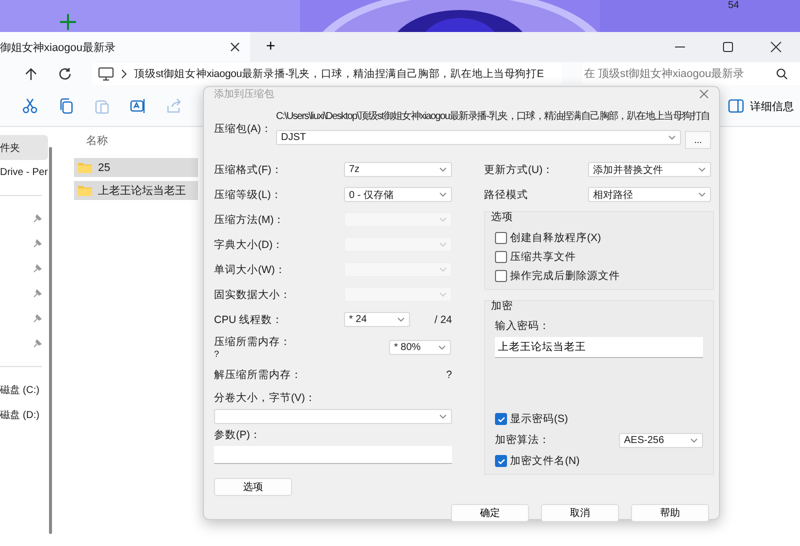 Image resolution: width=800 pixels, height=546 pixels. Describe the element at coordinates (125, 47) in the screenshot. I see `browser-tab: 御姐女神xiaogou最新录` at that location.